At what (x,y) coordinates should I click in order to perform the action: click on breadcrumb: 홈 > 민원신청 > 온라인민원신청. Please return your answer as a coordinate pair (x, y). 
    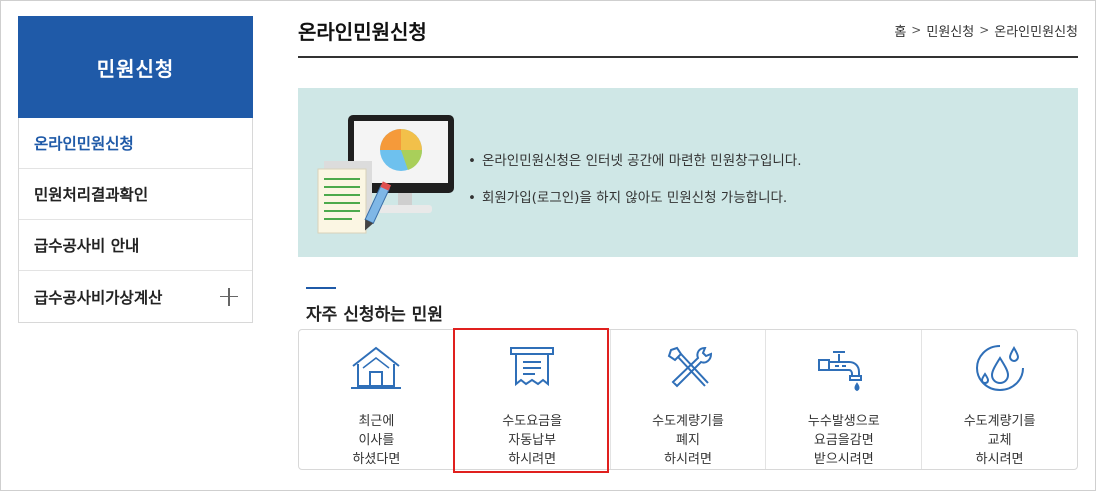
    Looking at the image, I should click on (986, 30).